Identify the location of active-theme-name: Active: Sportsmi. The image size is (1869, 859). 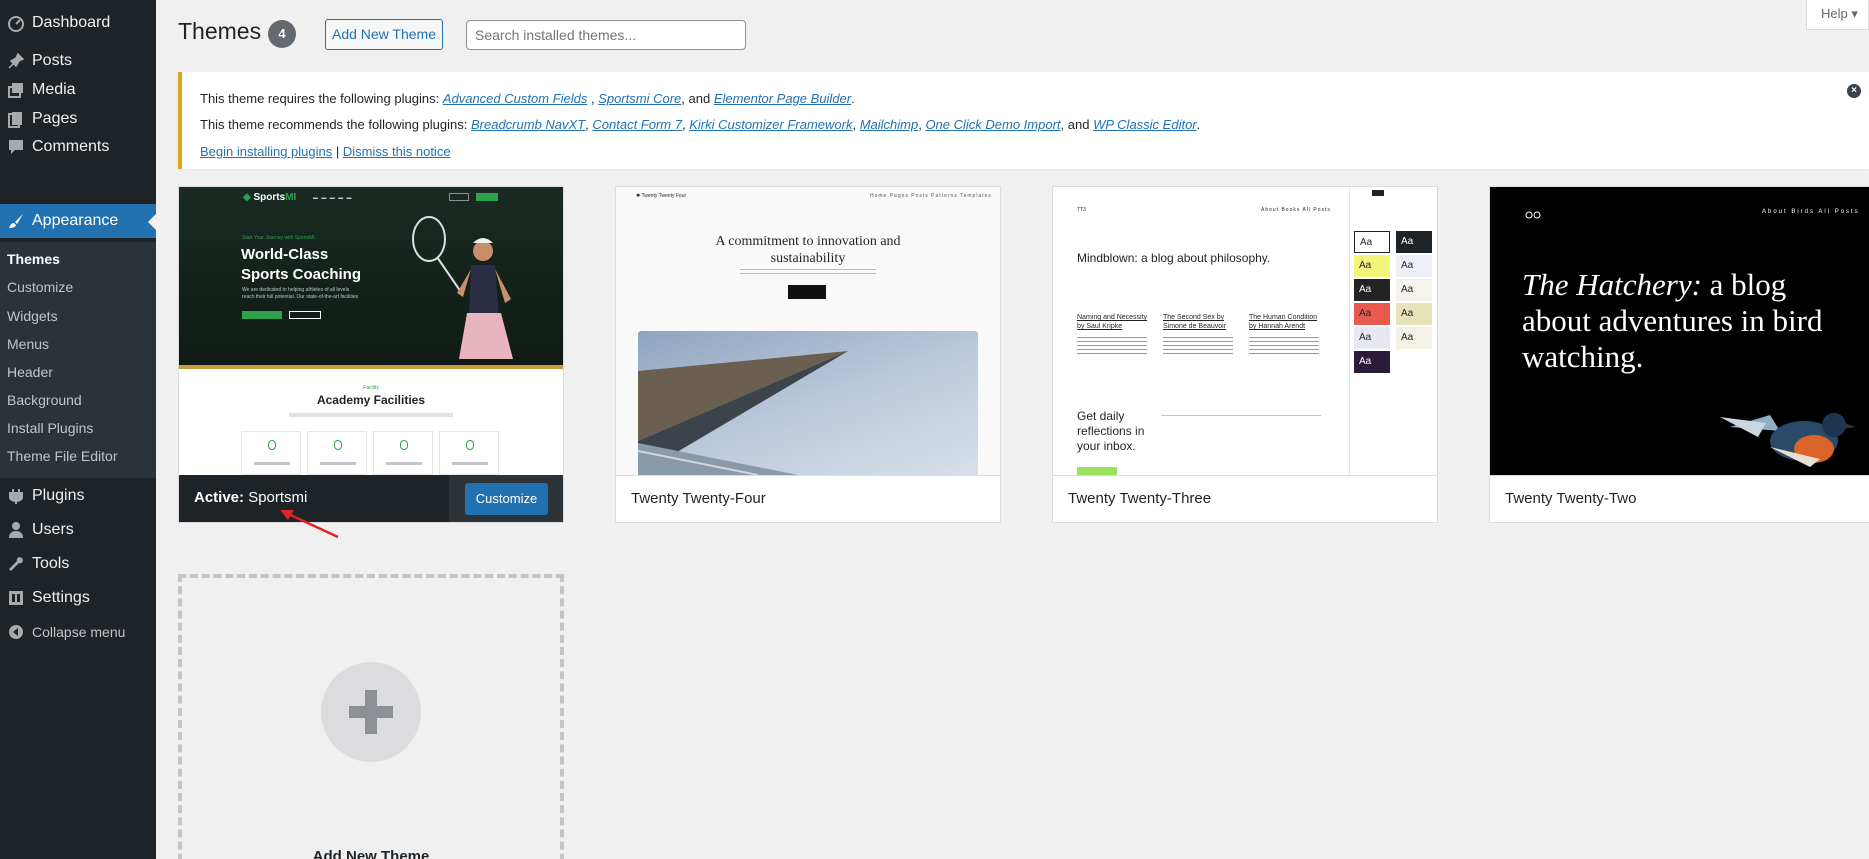
(250, 497).